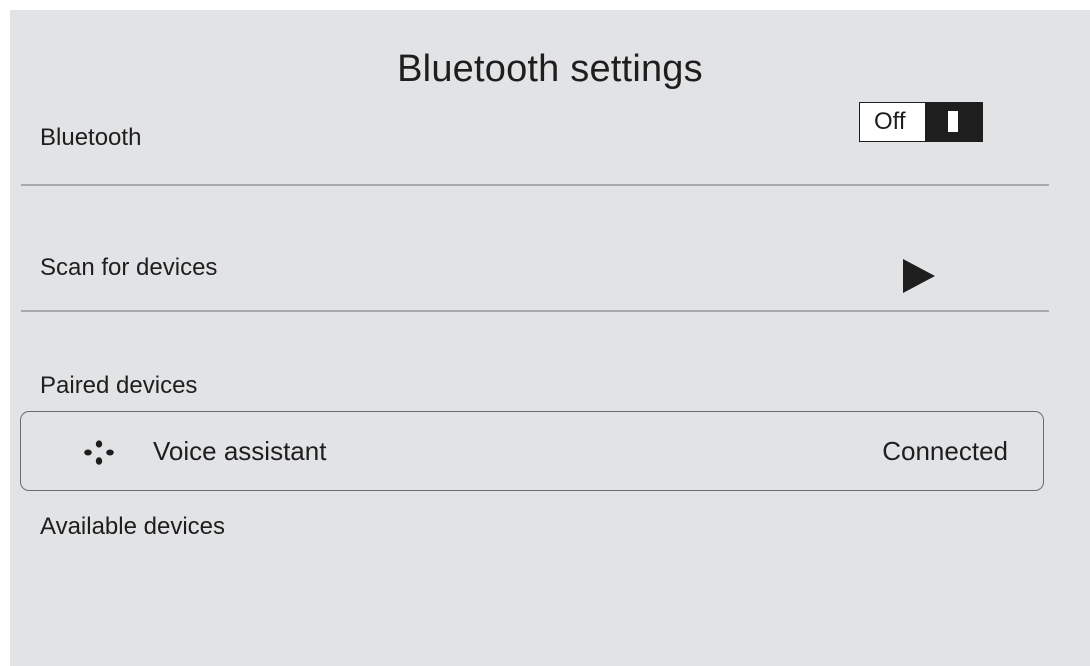 Image resolution: width=1090 pixels, height=666 pixels. What do you see at coordinates (240, 451) in the screenshot?
I see `device-name: Voice assistant` at bounding box center [240, 451].